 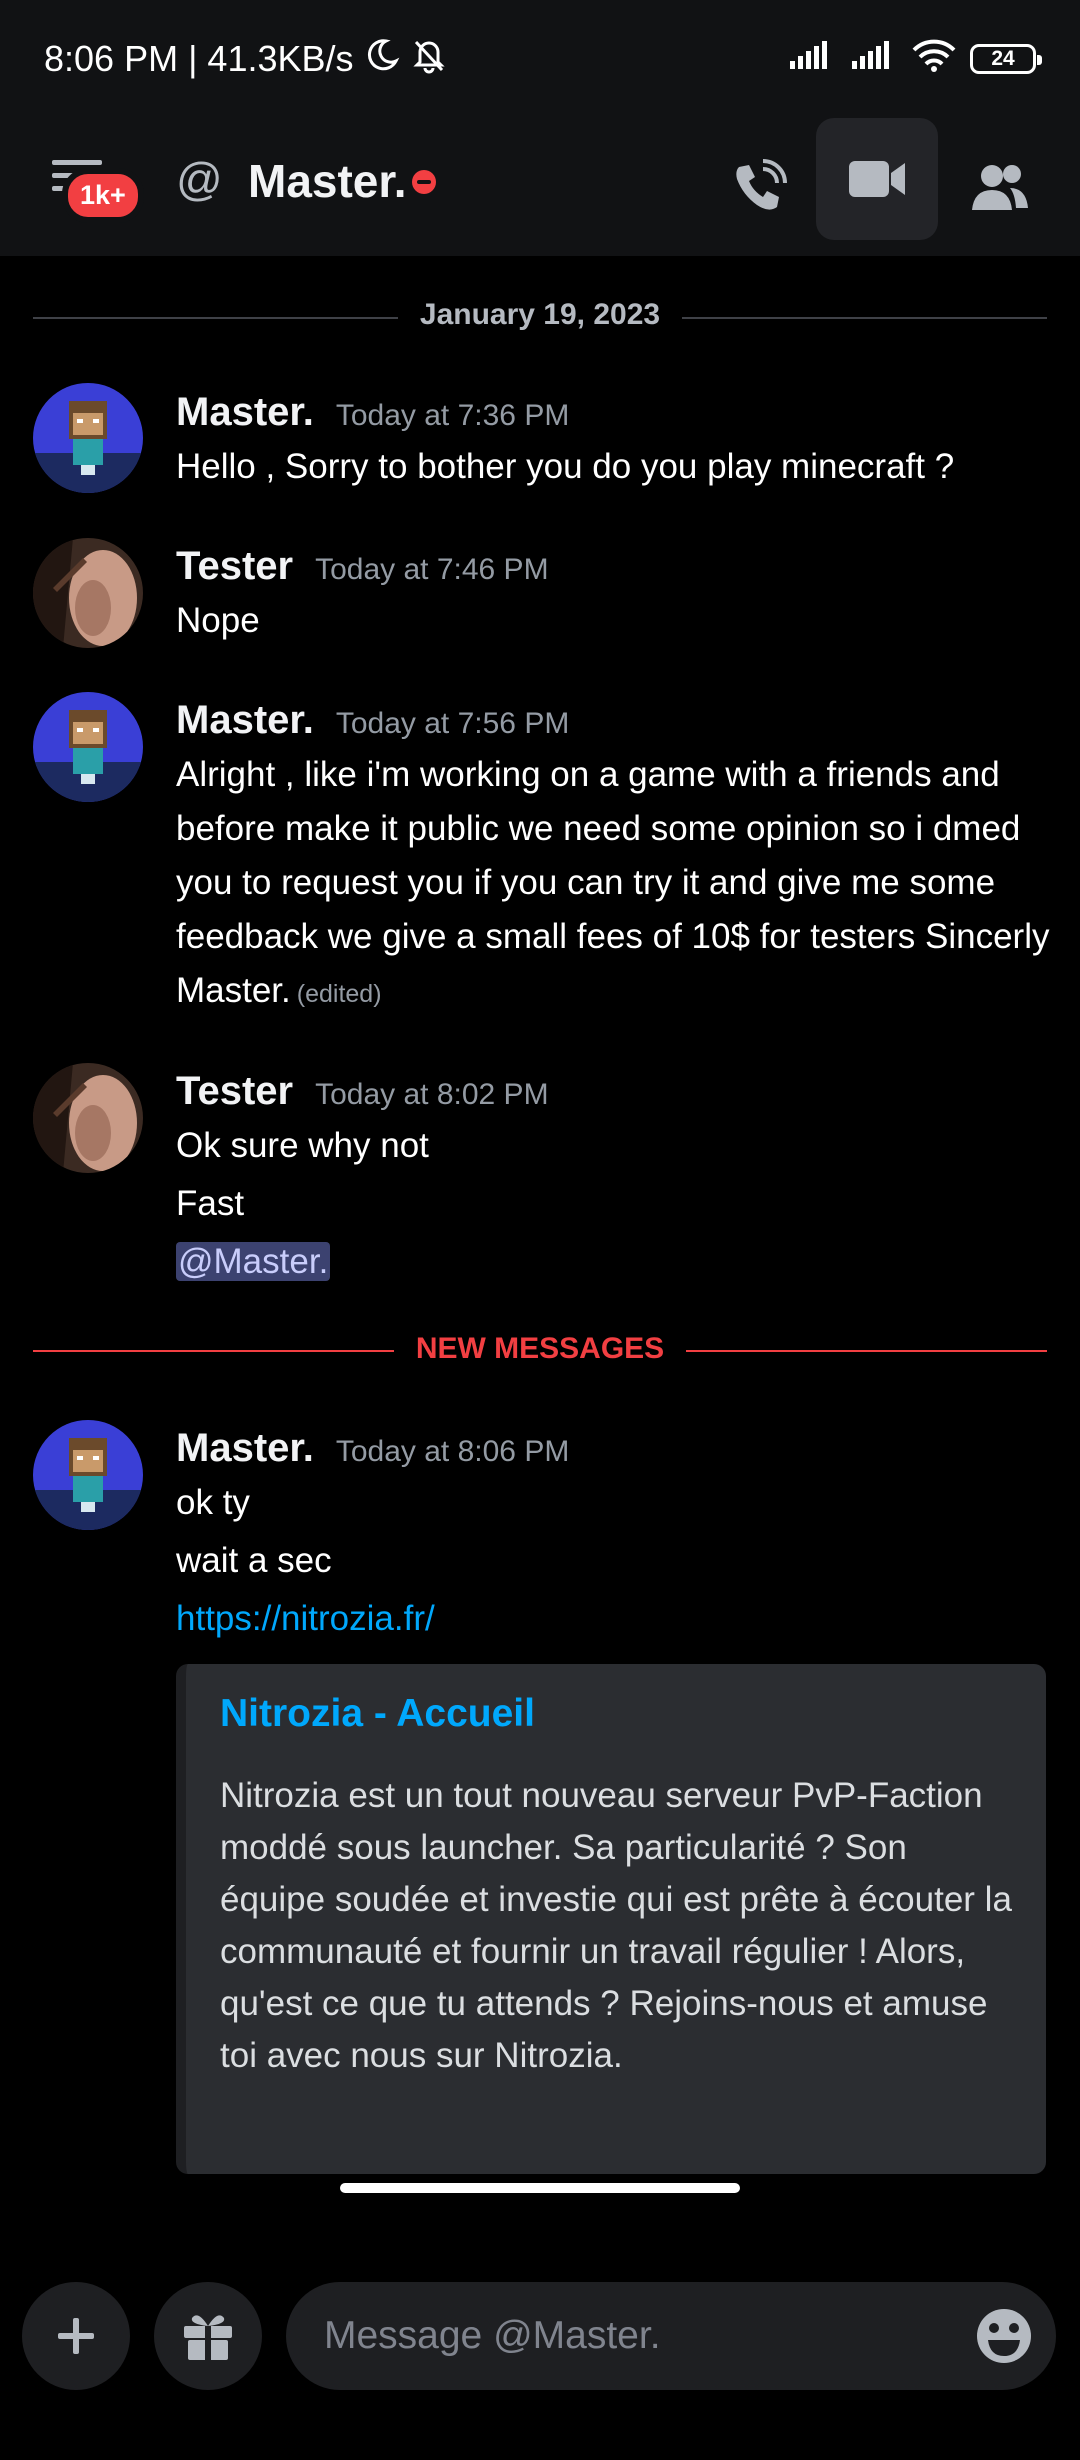 I want to click on embed-title: Nitrozia - Accueil, so click(x=377, y=1714).